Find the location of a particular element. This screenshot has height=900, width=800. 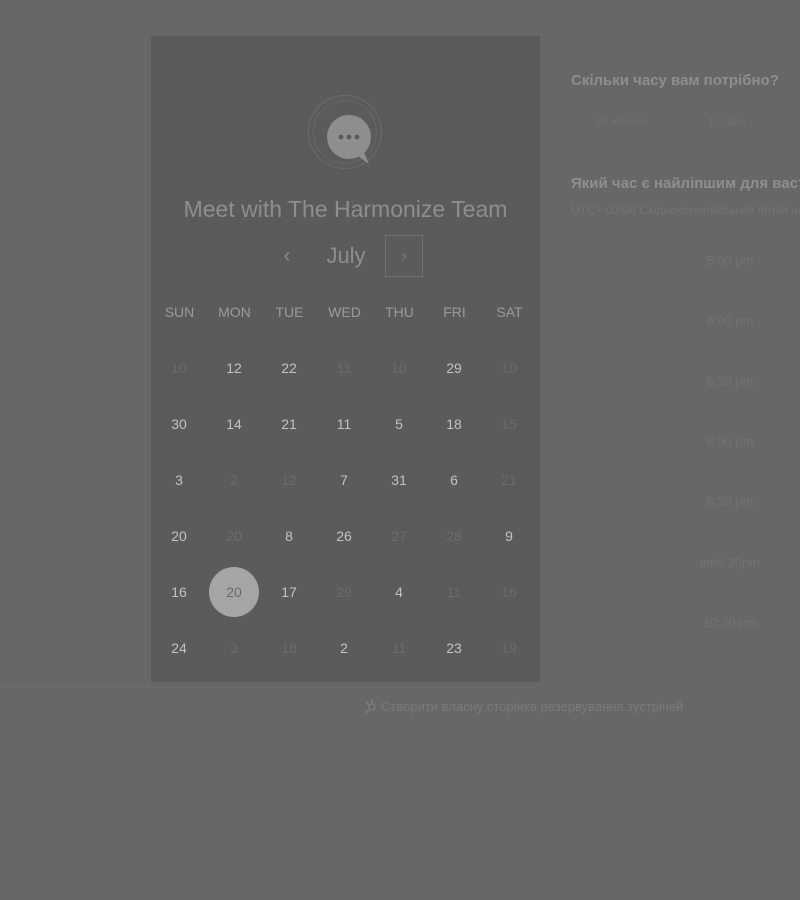

calendar-day: 23 is located at coordinates (454, 648).